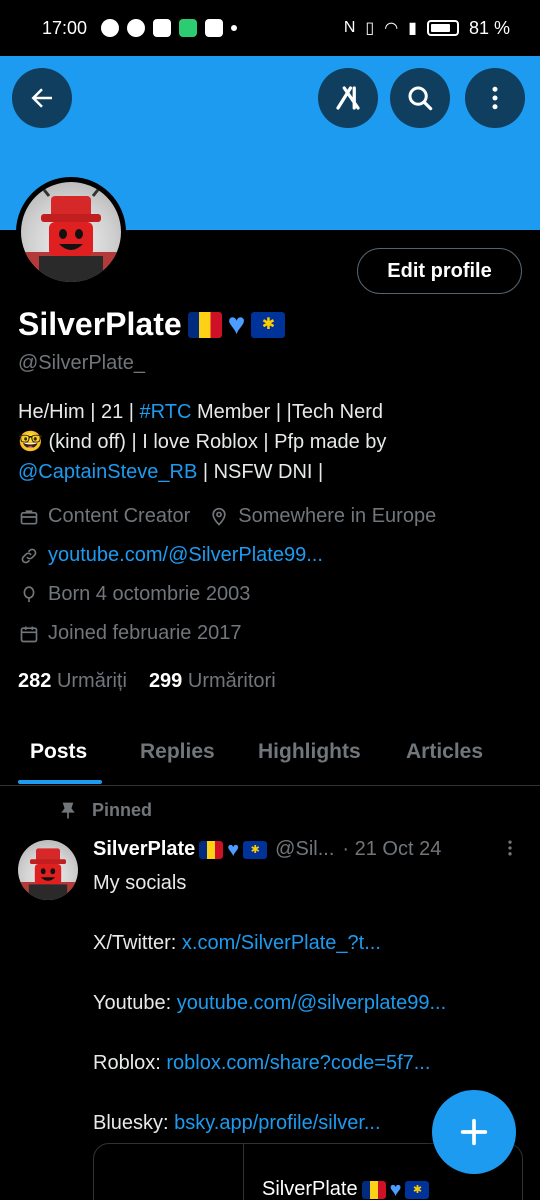 The width and height of the screenshot is (540, 1200). Describe the element at coordinates (169, 1172) in the screenshot. I see `quoted-post-media` at that location.